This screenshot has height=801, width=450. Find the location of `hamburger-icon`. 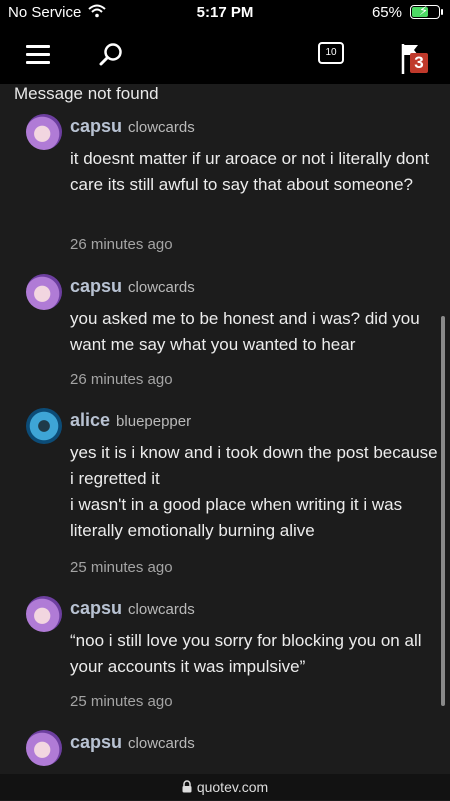

hamburger-icon is located at coordinates (38, 55).